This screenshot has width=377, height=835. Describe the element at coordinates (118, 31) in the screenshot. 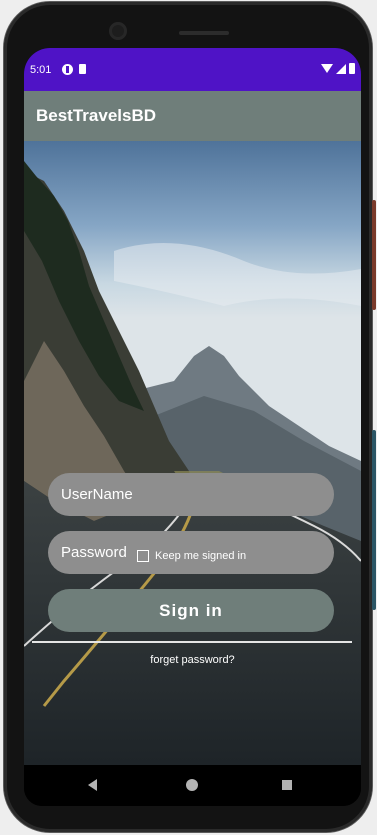

I see `camera` at that location.